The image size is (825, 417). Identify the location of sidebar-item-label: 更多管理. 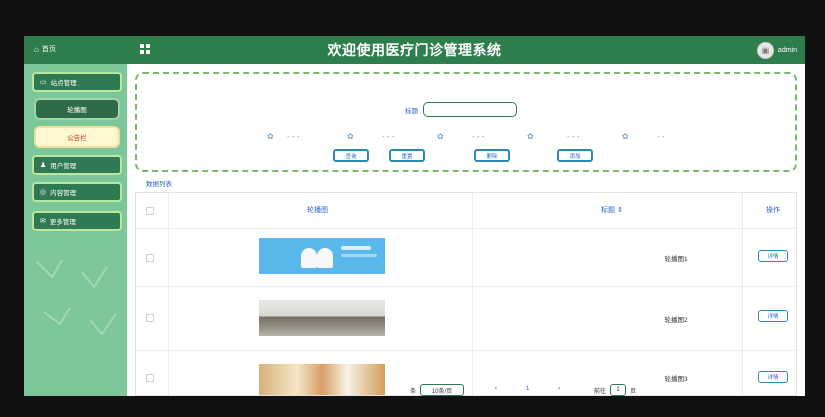
(62, 222).